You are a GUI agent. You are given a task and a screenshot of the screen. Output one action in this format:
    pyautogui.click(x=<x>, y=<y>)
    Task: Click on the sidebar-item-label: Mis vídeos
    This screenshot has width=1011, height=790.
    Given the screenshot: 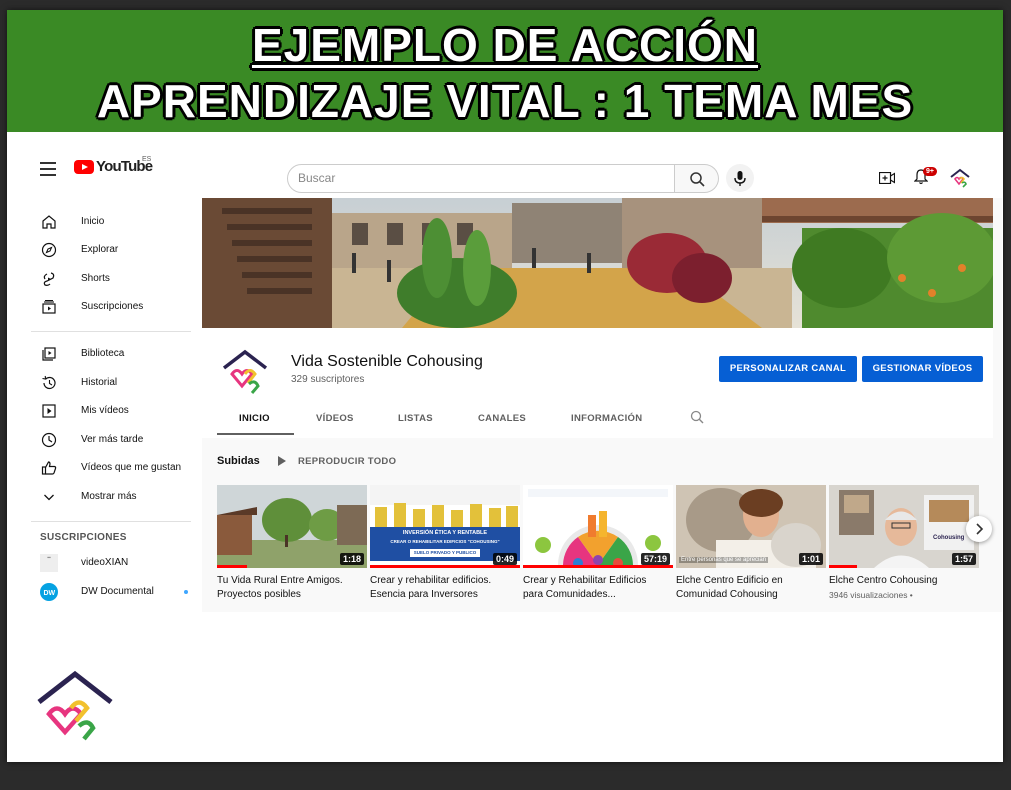 What is the action you would take?
    pyautogui.click(x=105, y=410)
    